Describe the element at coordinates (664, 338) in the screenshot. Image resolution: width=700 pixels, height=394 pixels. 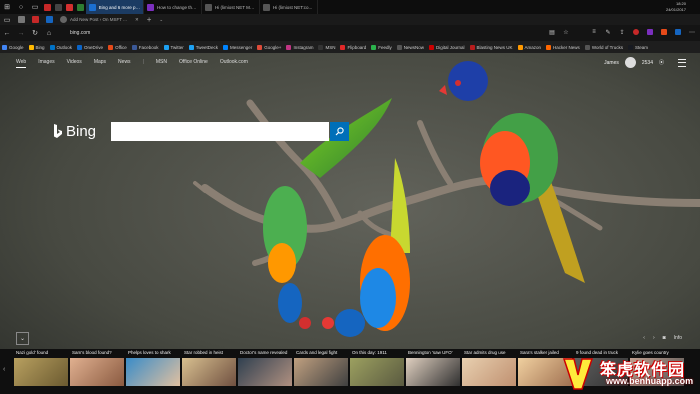
I see `camera-icon: ◙` at that location.